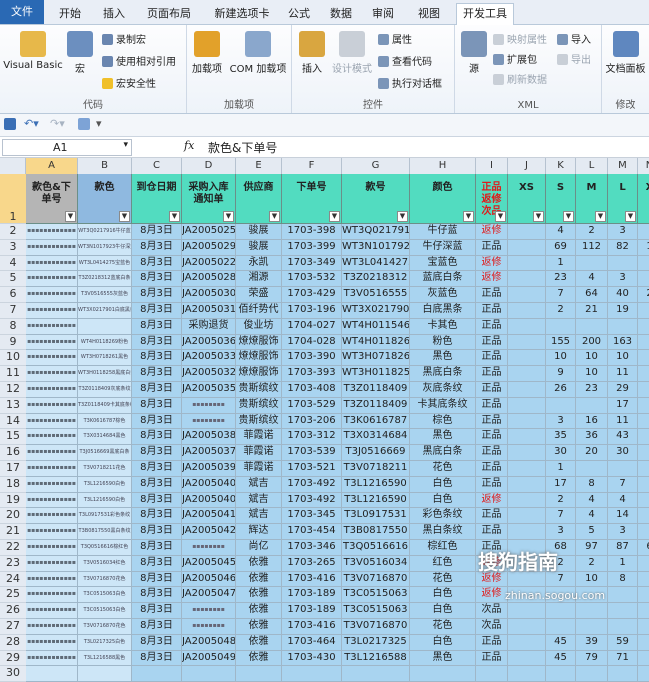  What do you see at coordinates (157, 674) in the screenshot?
I see `cell-C` at bounding box center [157, 674].